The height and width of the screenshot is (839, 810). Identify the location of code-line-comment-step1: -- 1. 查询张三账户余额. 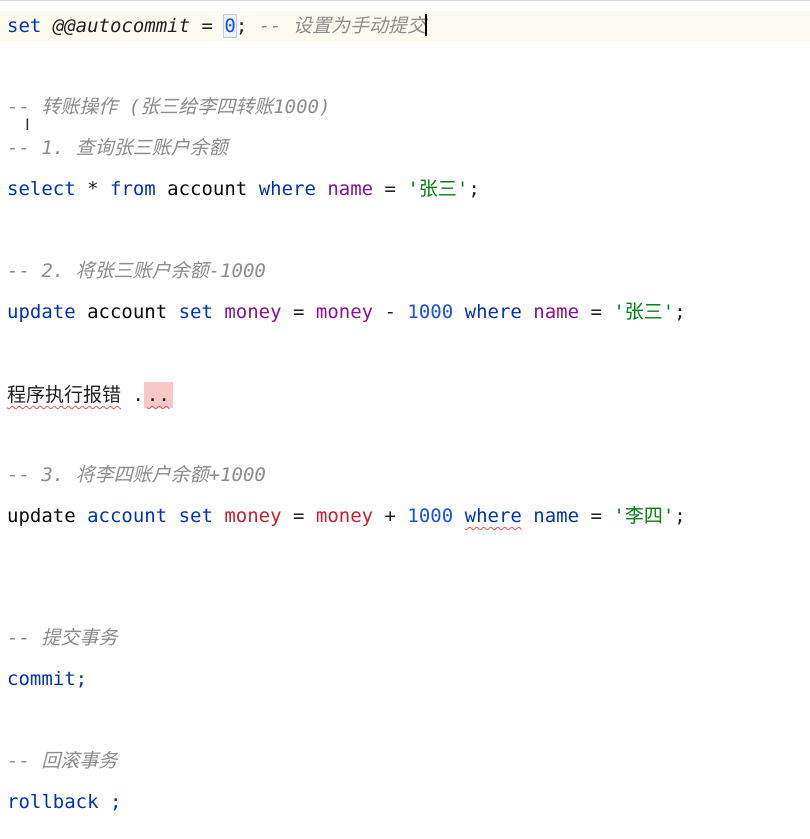
(117, 148).